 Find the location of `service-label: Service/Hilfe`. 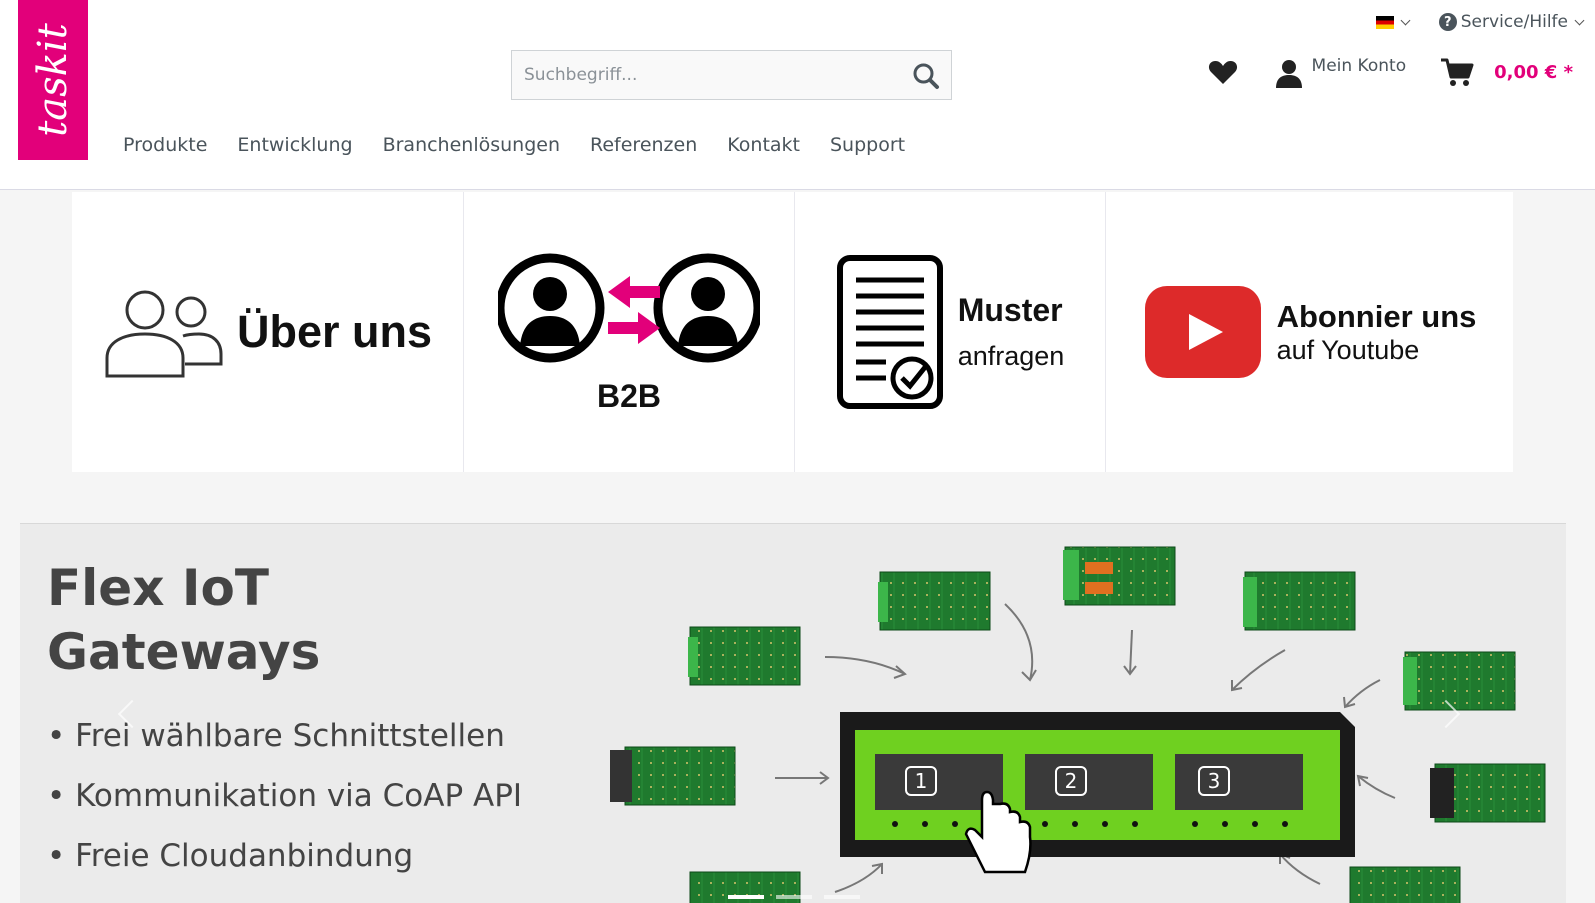

service-label: Service/Hilfe is located at coordinates (1514, 22).